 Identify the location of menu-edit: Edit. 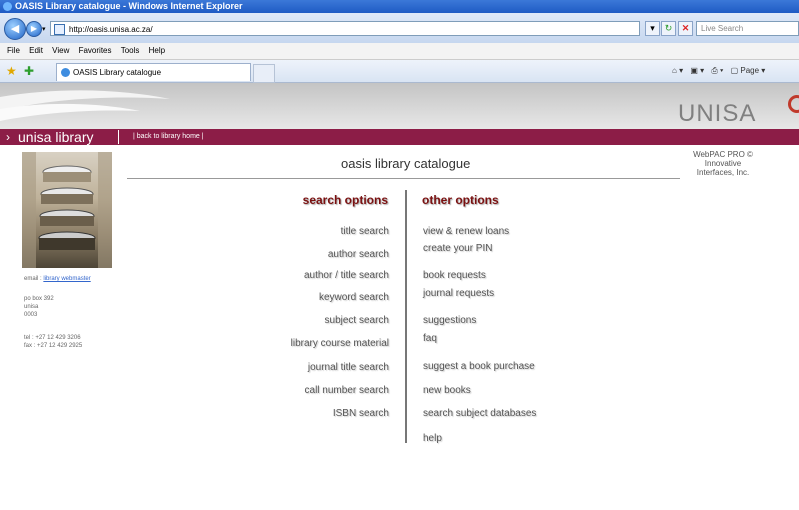
(36, 50).